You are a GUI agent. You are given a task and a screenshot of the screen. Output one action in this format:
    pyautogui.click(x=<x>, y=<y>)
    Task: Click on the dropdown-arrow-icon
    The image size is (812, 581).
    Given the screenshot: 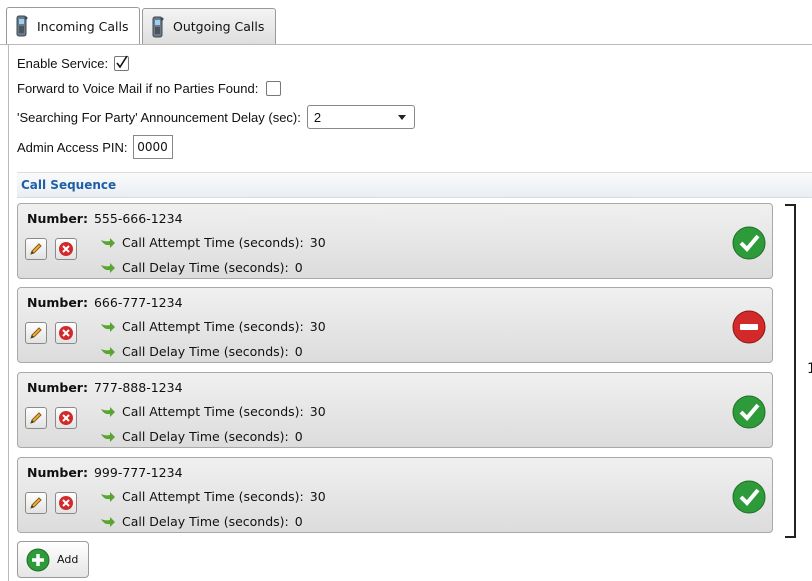 What is the action you would take?
    pyautogui.click(x=401, y=117)
    